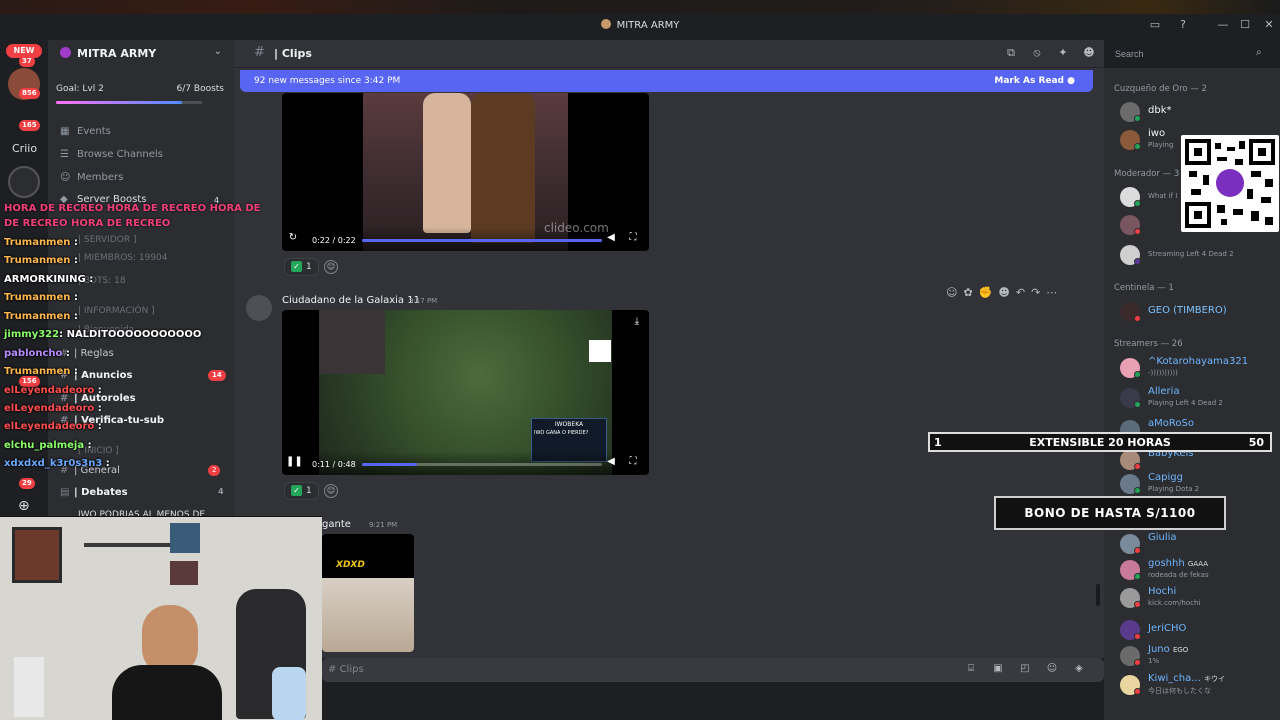  Describe the element at coordinates (1191, 54) in the screenshot. I see `search-input` at that location.